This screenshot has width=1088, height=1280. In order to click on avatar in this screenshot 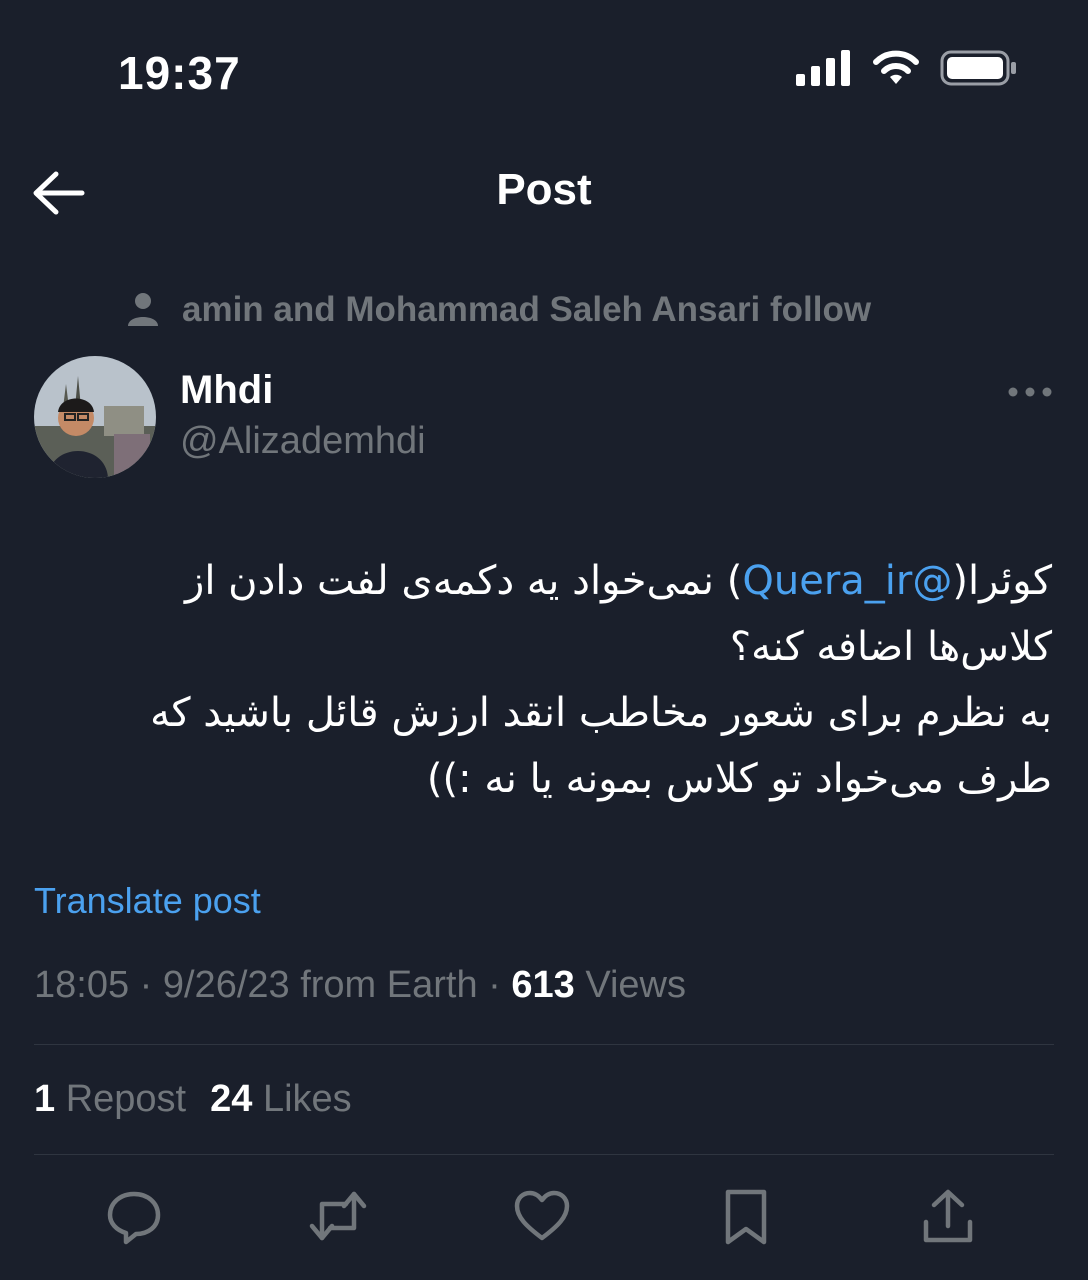, I will do `click(95, 417)`.